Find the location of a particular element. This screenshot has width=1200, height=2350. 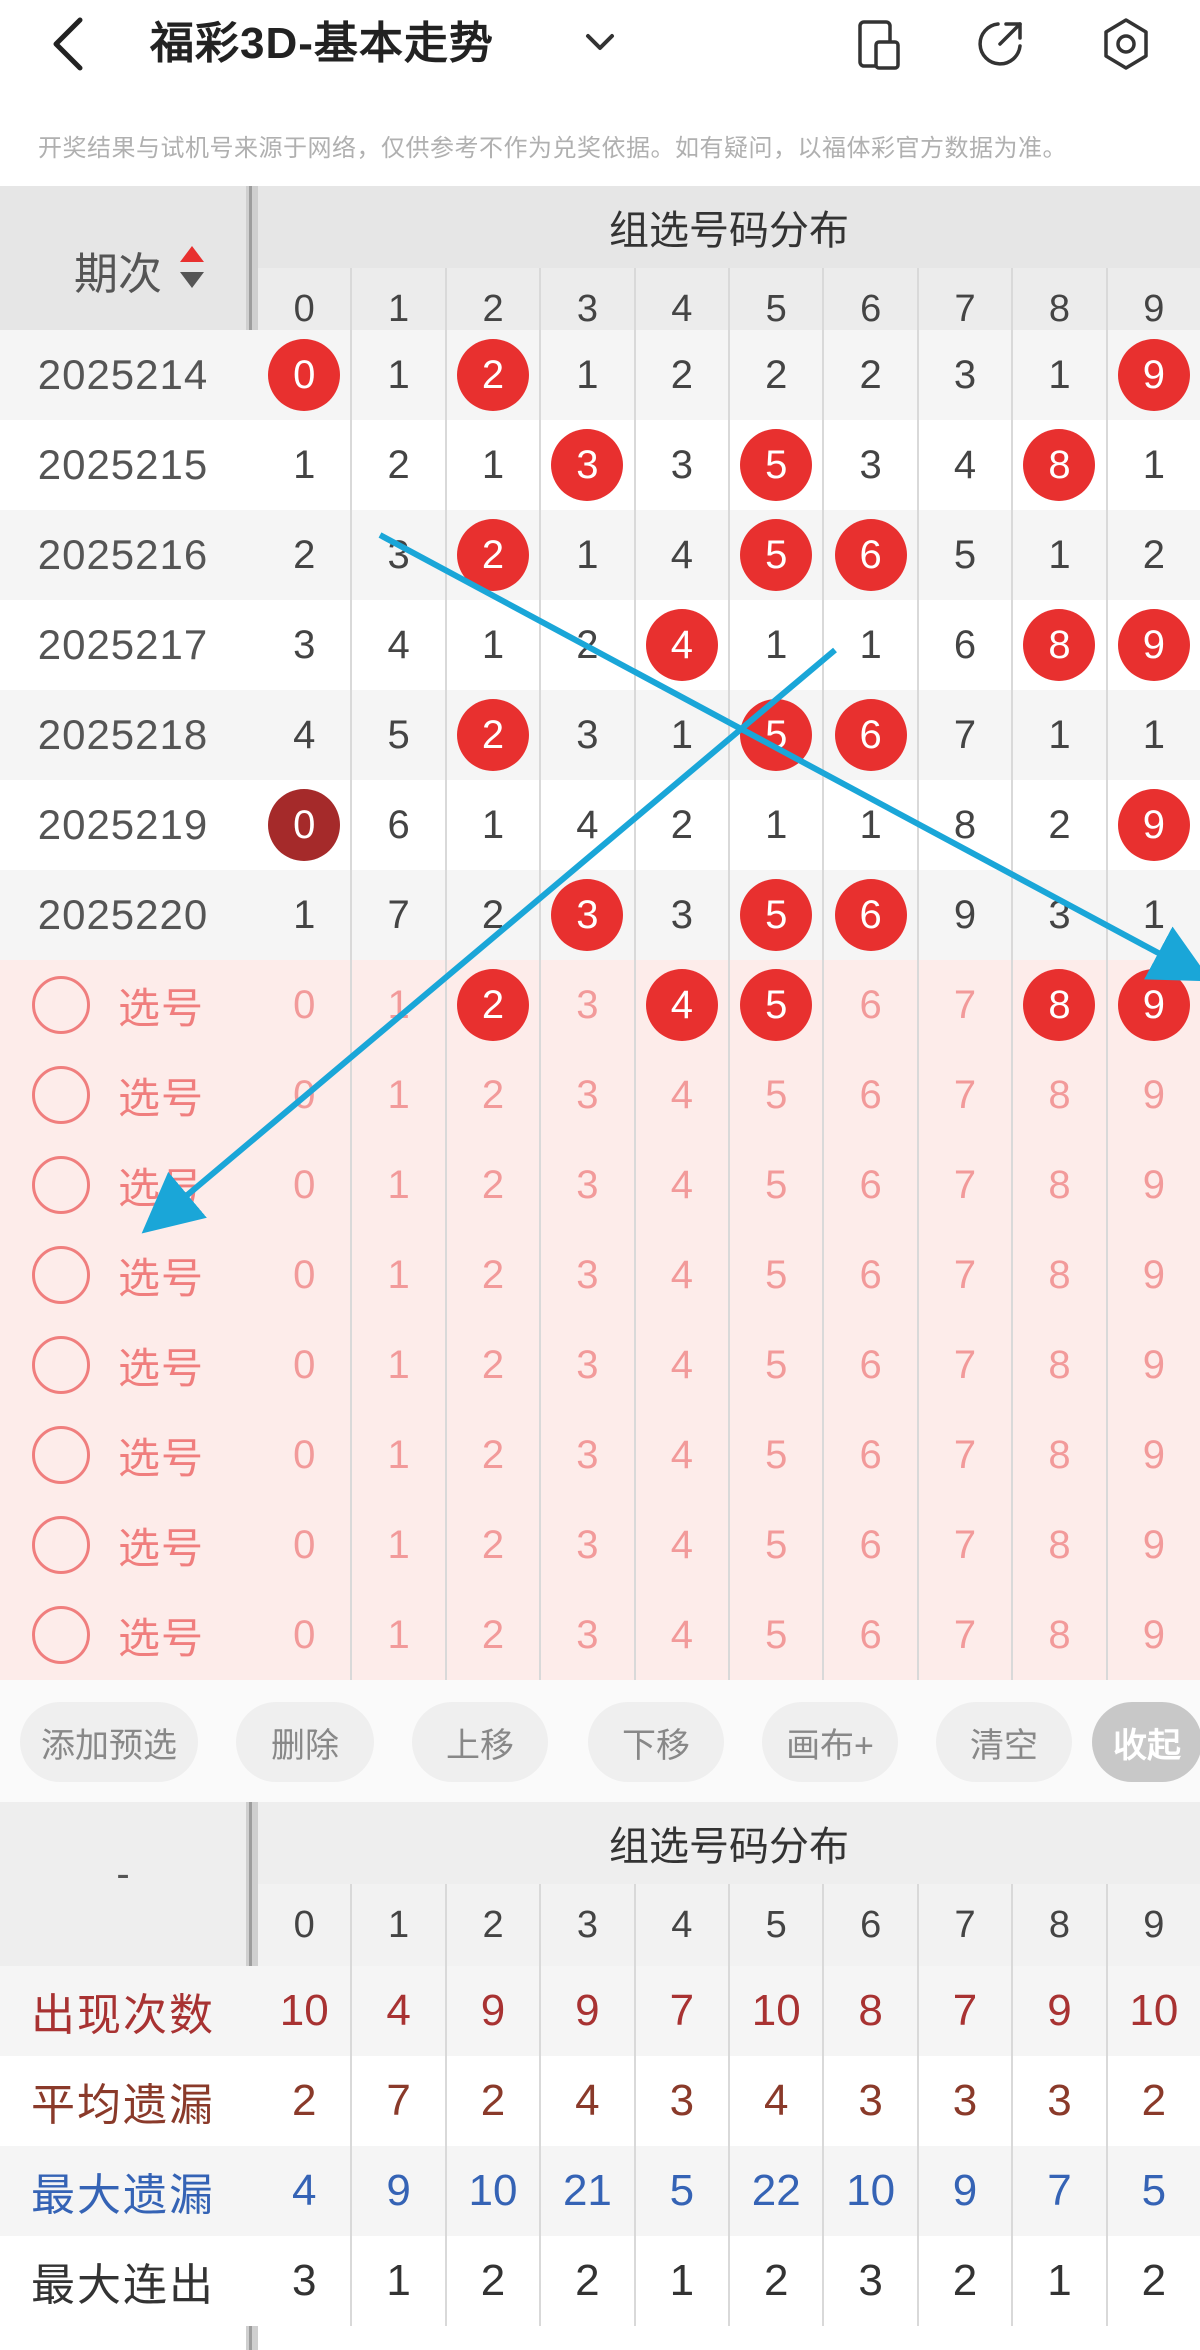

digit-cell: 7 is located at coordinates (397, 915).